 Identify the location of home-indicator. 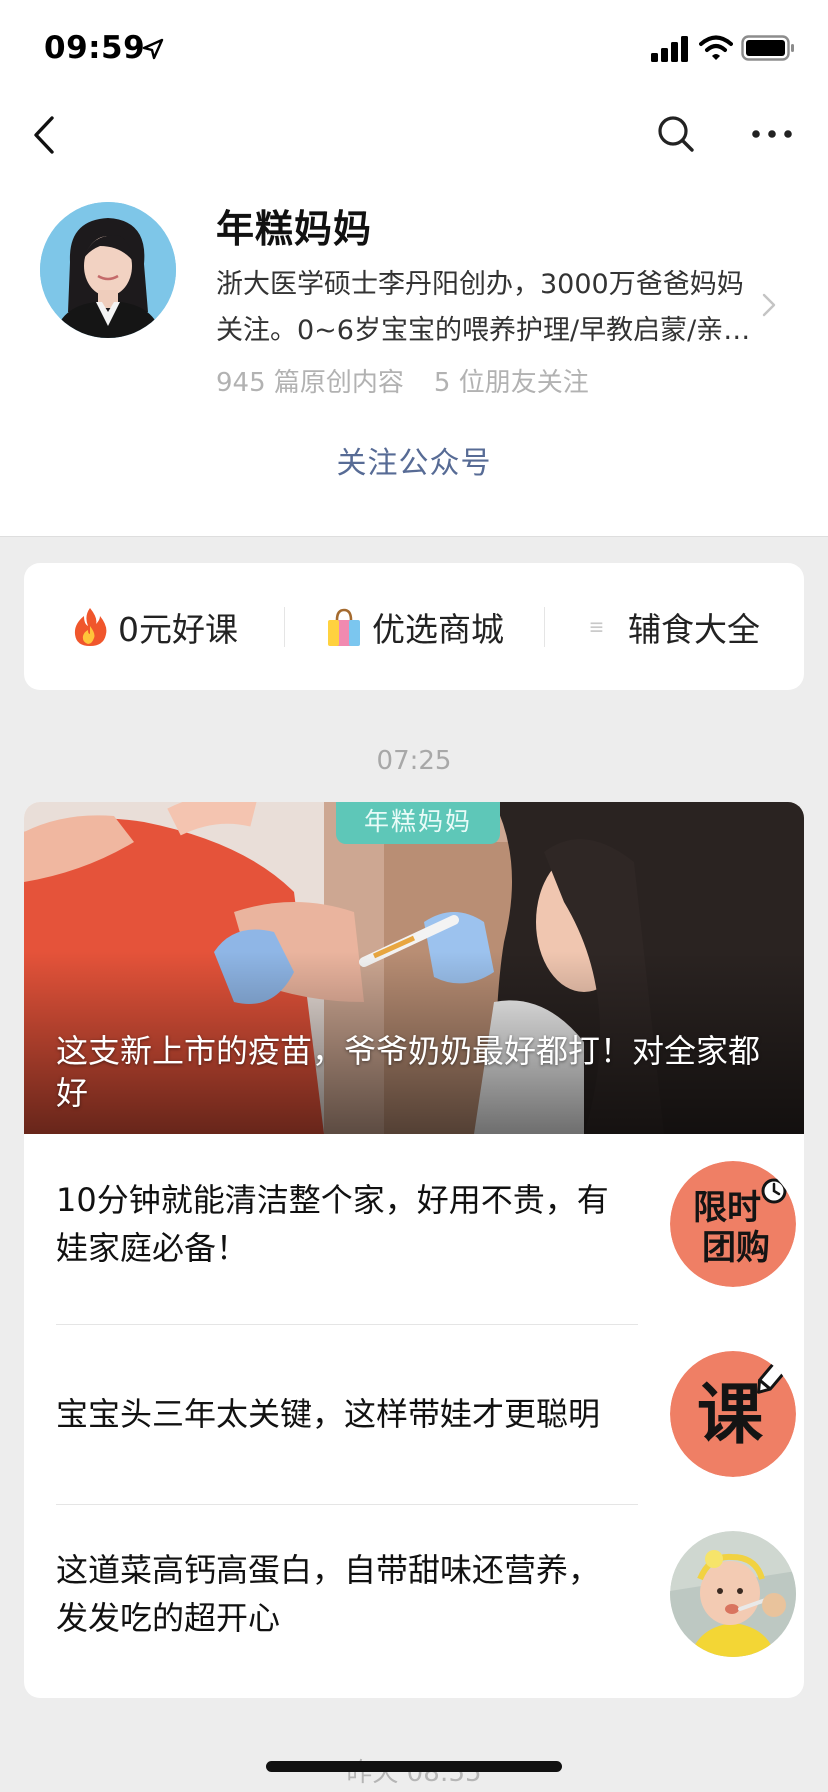
(414, 1766).